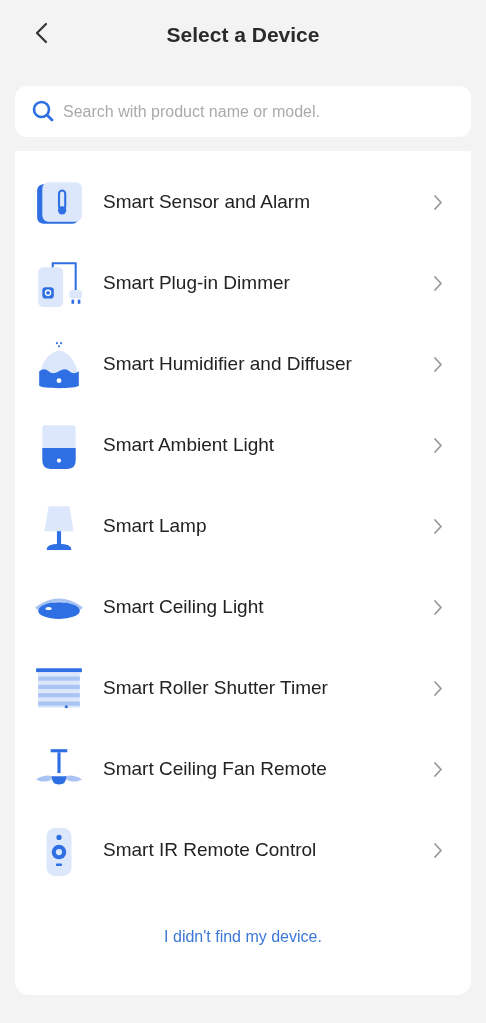 This screenshot has width=486, height=1023. I want to click on device-row: Smart Ceiling Fan Remote, so click(243, 769).